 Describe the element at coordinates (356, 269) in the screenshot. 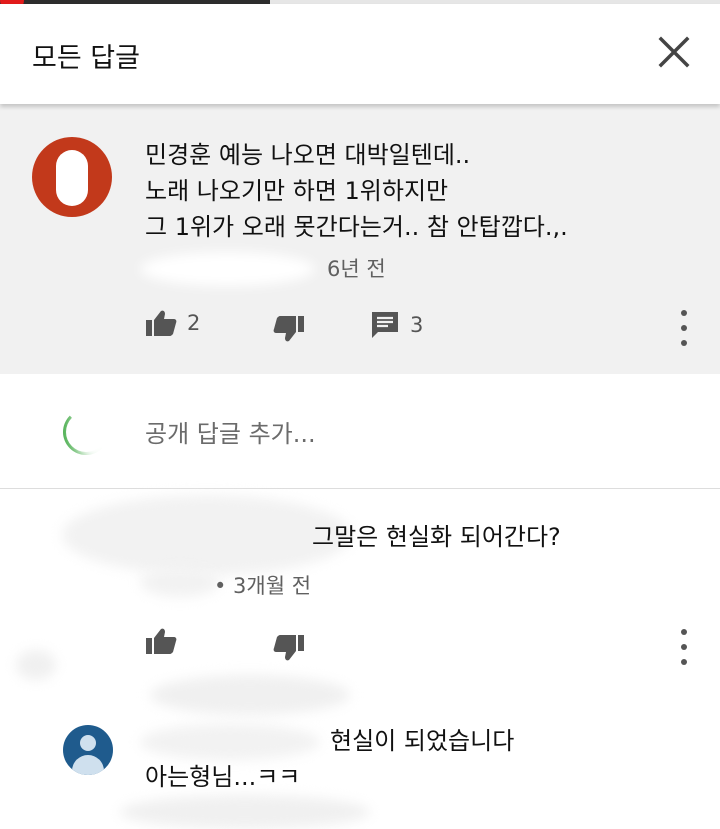

I see `comment-timestamp: 6년 전` at that location.